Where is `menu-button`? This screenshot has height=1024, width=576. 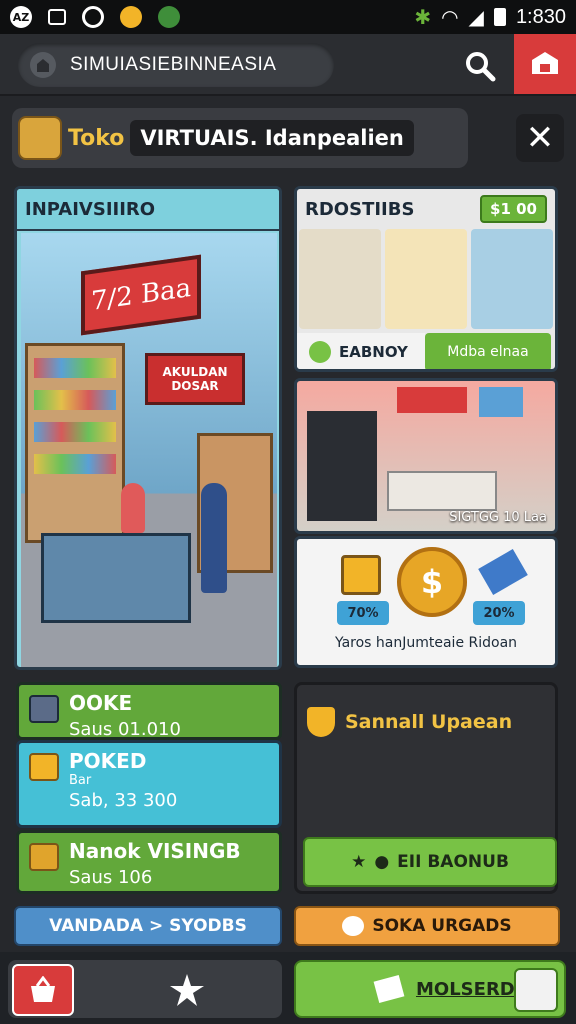 menu-button is located at coordinates (545, 64).